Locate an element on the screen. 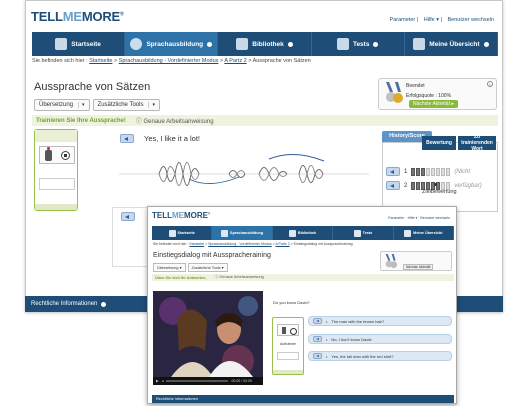  breadcrumb-current: Einstiegsdialog mit Ausspracheraining is located at coordinates (323, 244).